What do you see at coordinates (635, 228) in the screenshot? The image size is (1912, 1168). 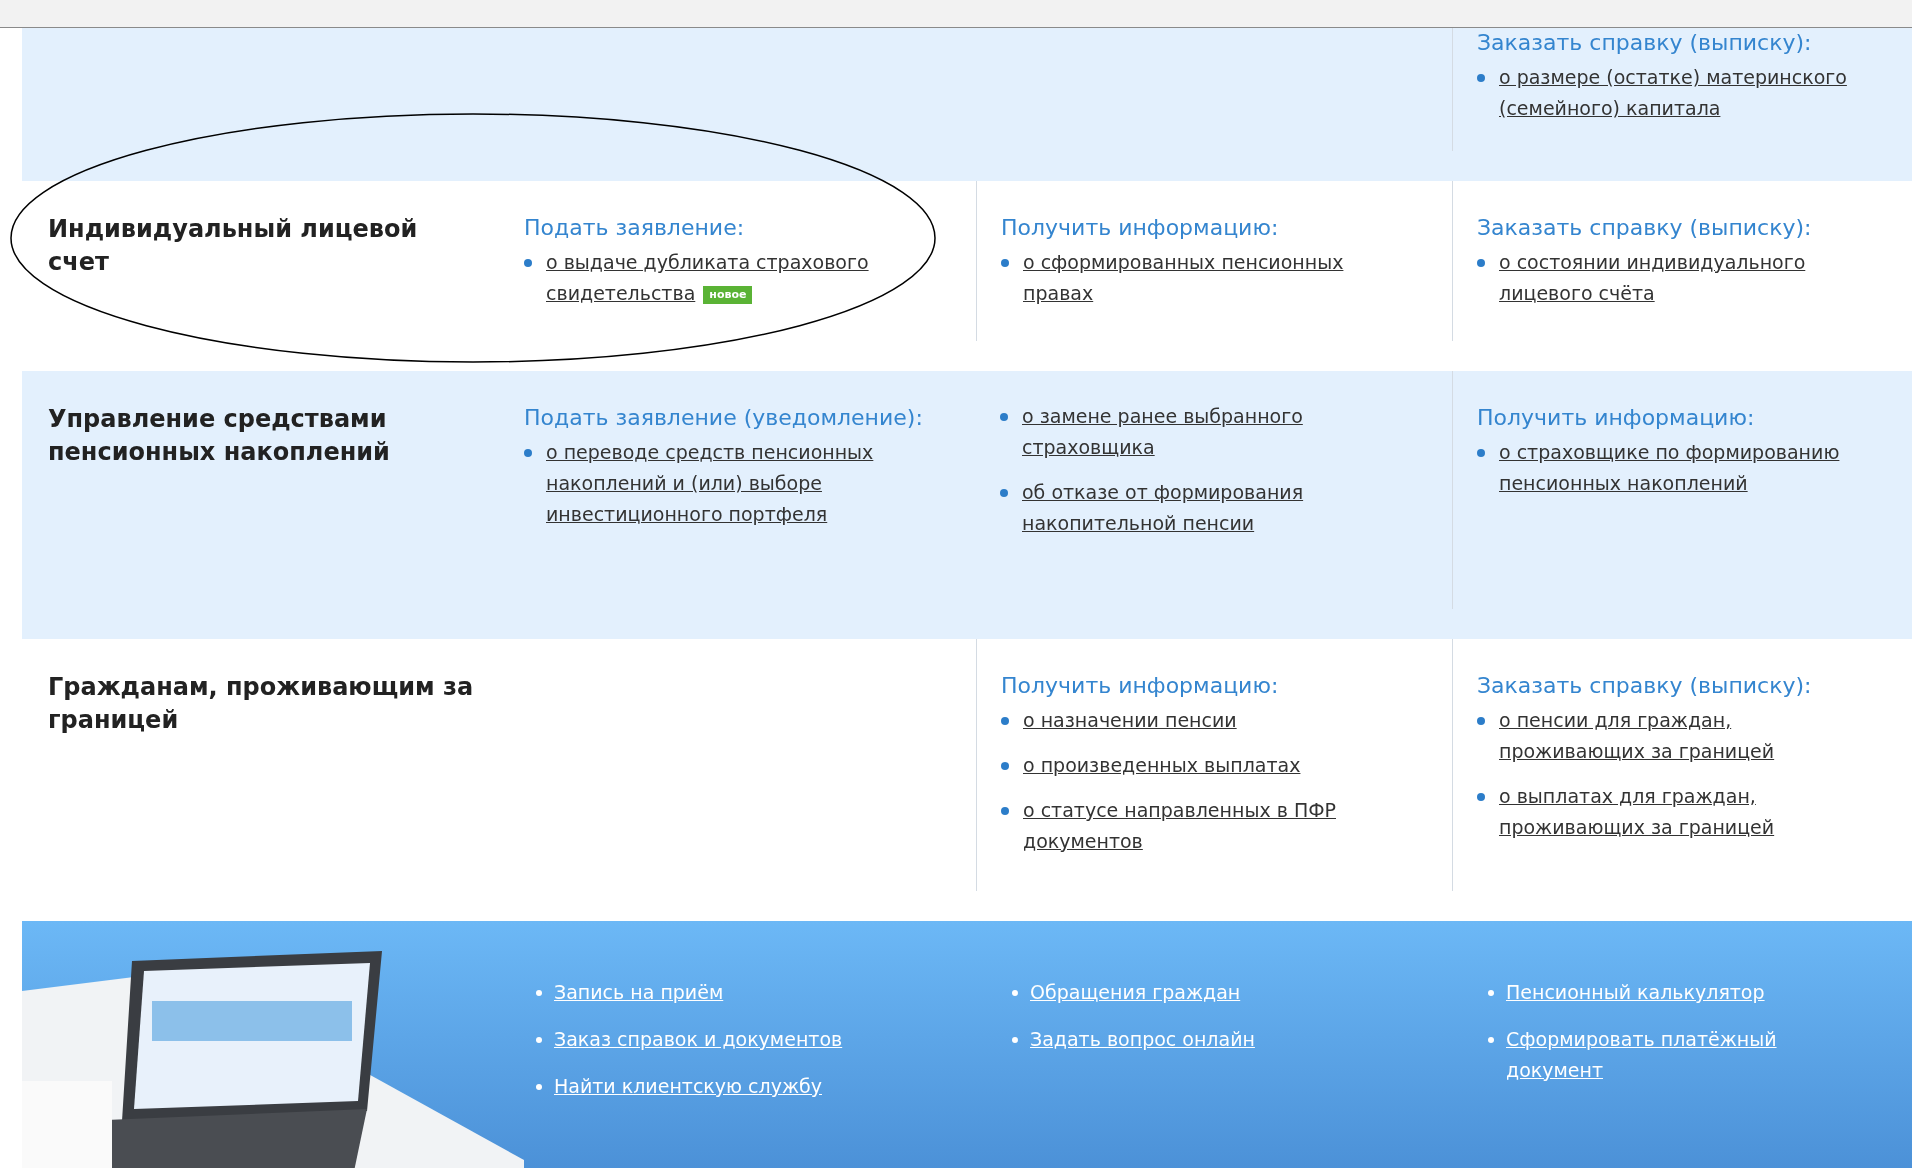 I see `column-heading: Подать заявление:` at bounding box center [635, 228].